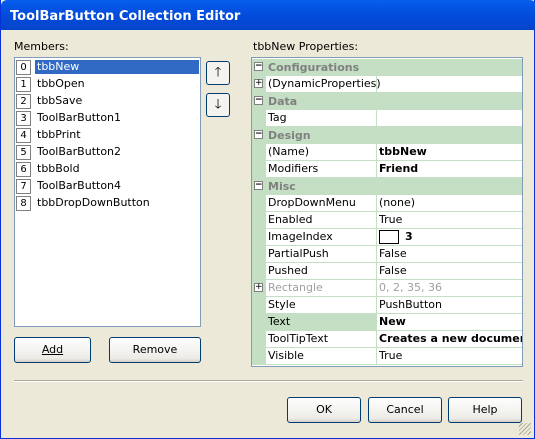  I want to click on property-row: Modifiers Friend, so click(387, 169).